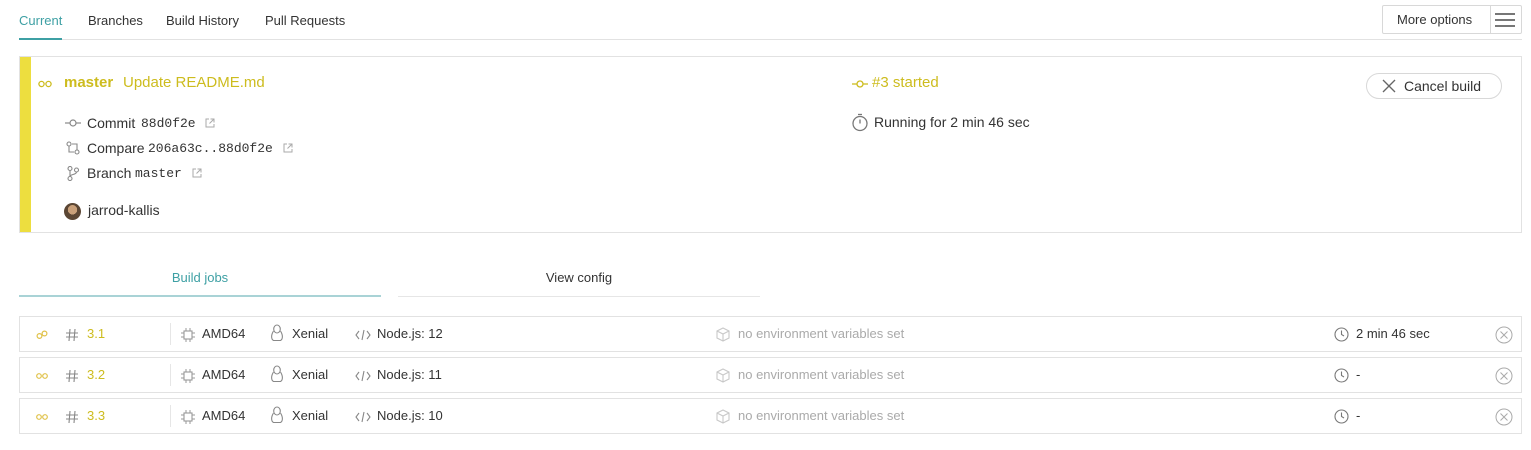 Image resolution: width=1531 pixels, height=450 pixels. I want to click on avatar, so click(72, 211).